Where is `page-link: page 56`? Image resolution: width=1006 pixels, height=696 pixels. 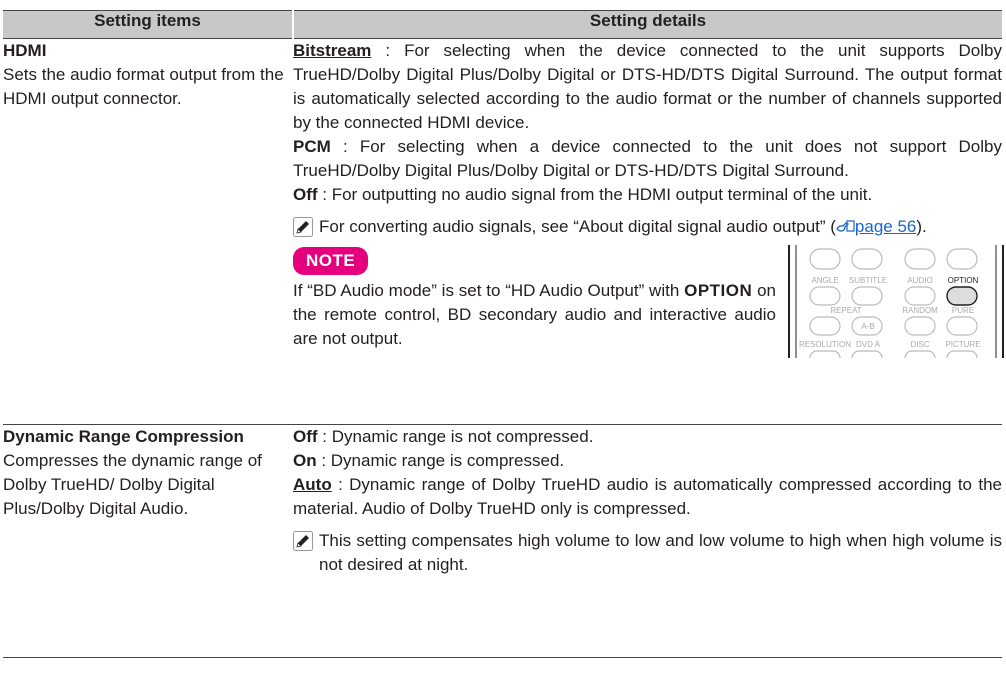
page-link: page 56 is located at coordinates (885, 226).